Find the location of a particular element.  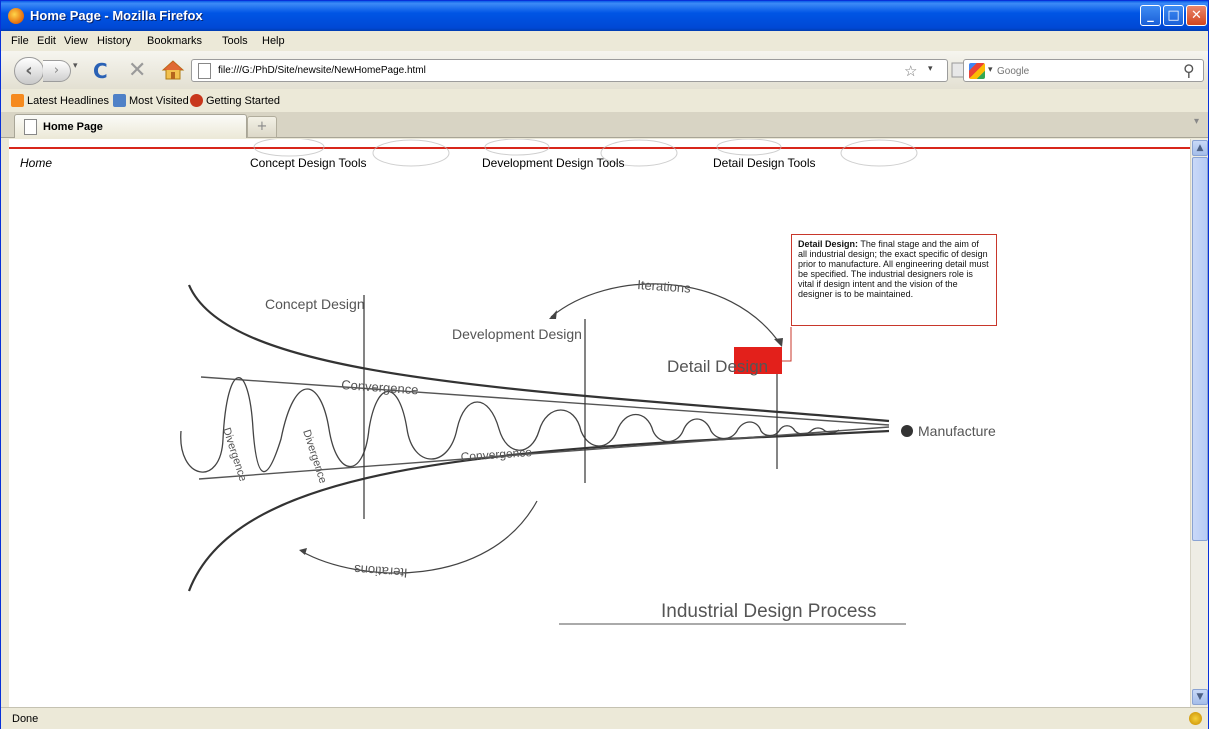

tab-list-dropdown-icon: ▾ is located at coordinates (1196, 121).